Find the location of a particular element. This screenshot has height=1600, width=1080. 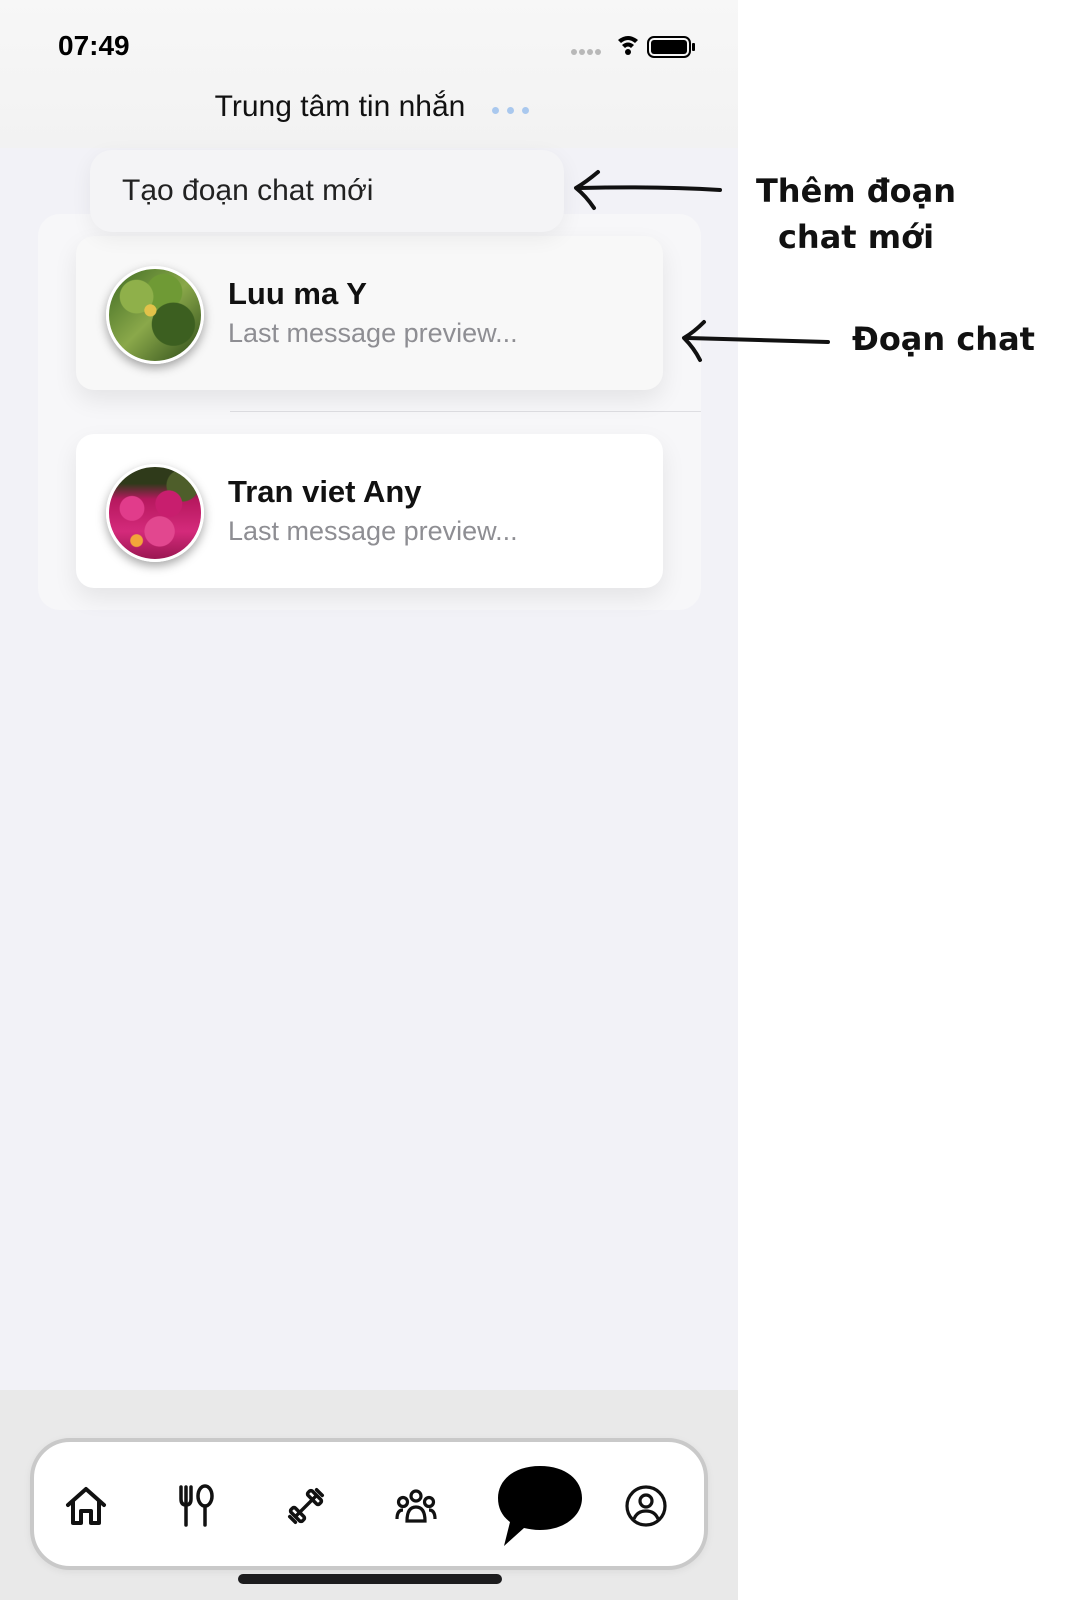

create-chat-label: Tạo đoạn chat mới is located at coordinates (248, 190).